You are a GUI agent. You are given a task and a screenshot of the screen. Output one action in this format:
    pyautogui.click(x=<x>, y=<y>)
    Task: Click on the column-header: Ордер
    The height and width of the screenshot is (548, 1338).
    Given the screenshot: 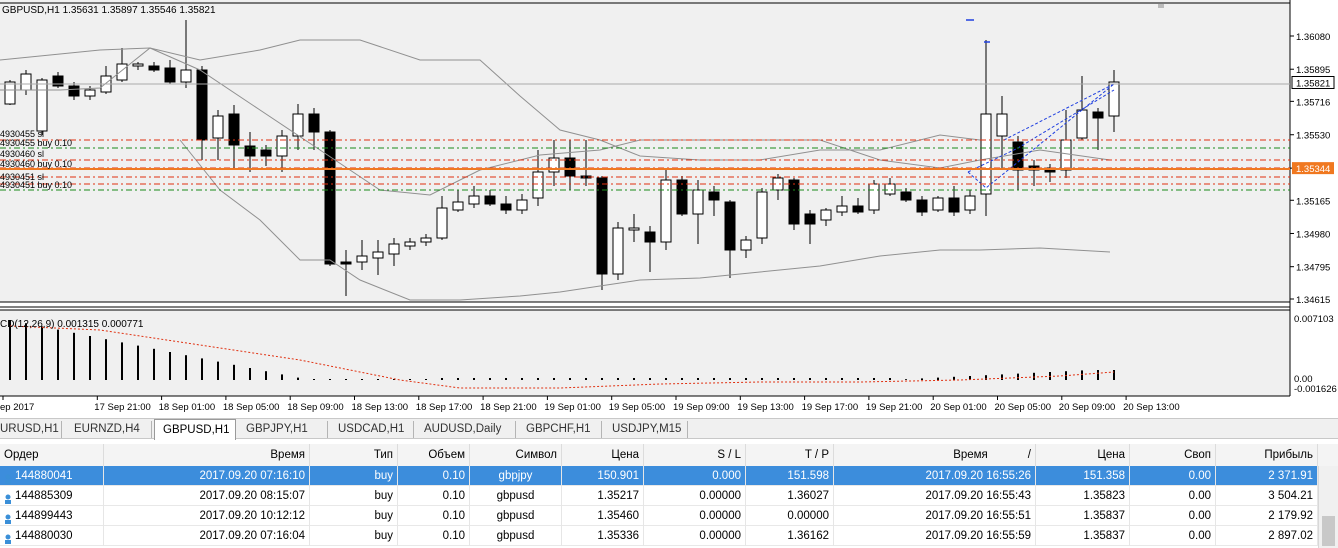 What is the action you would take?
    pyautogui.click(x=52, y=455)
    